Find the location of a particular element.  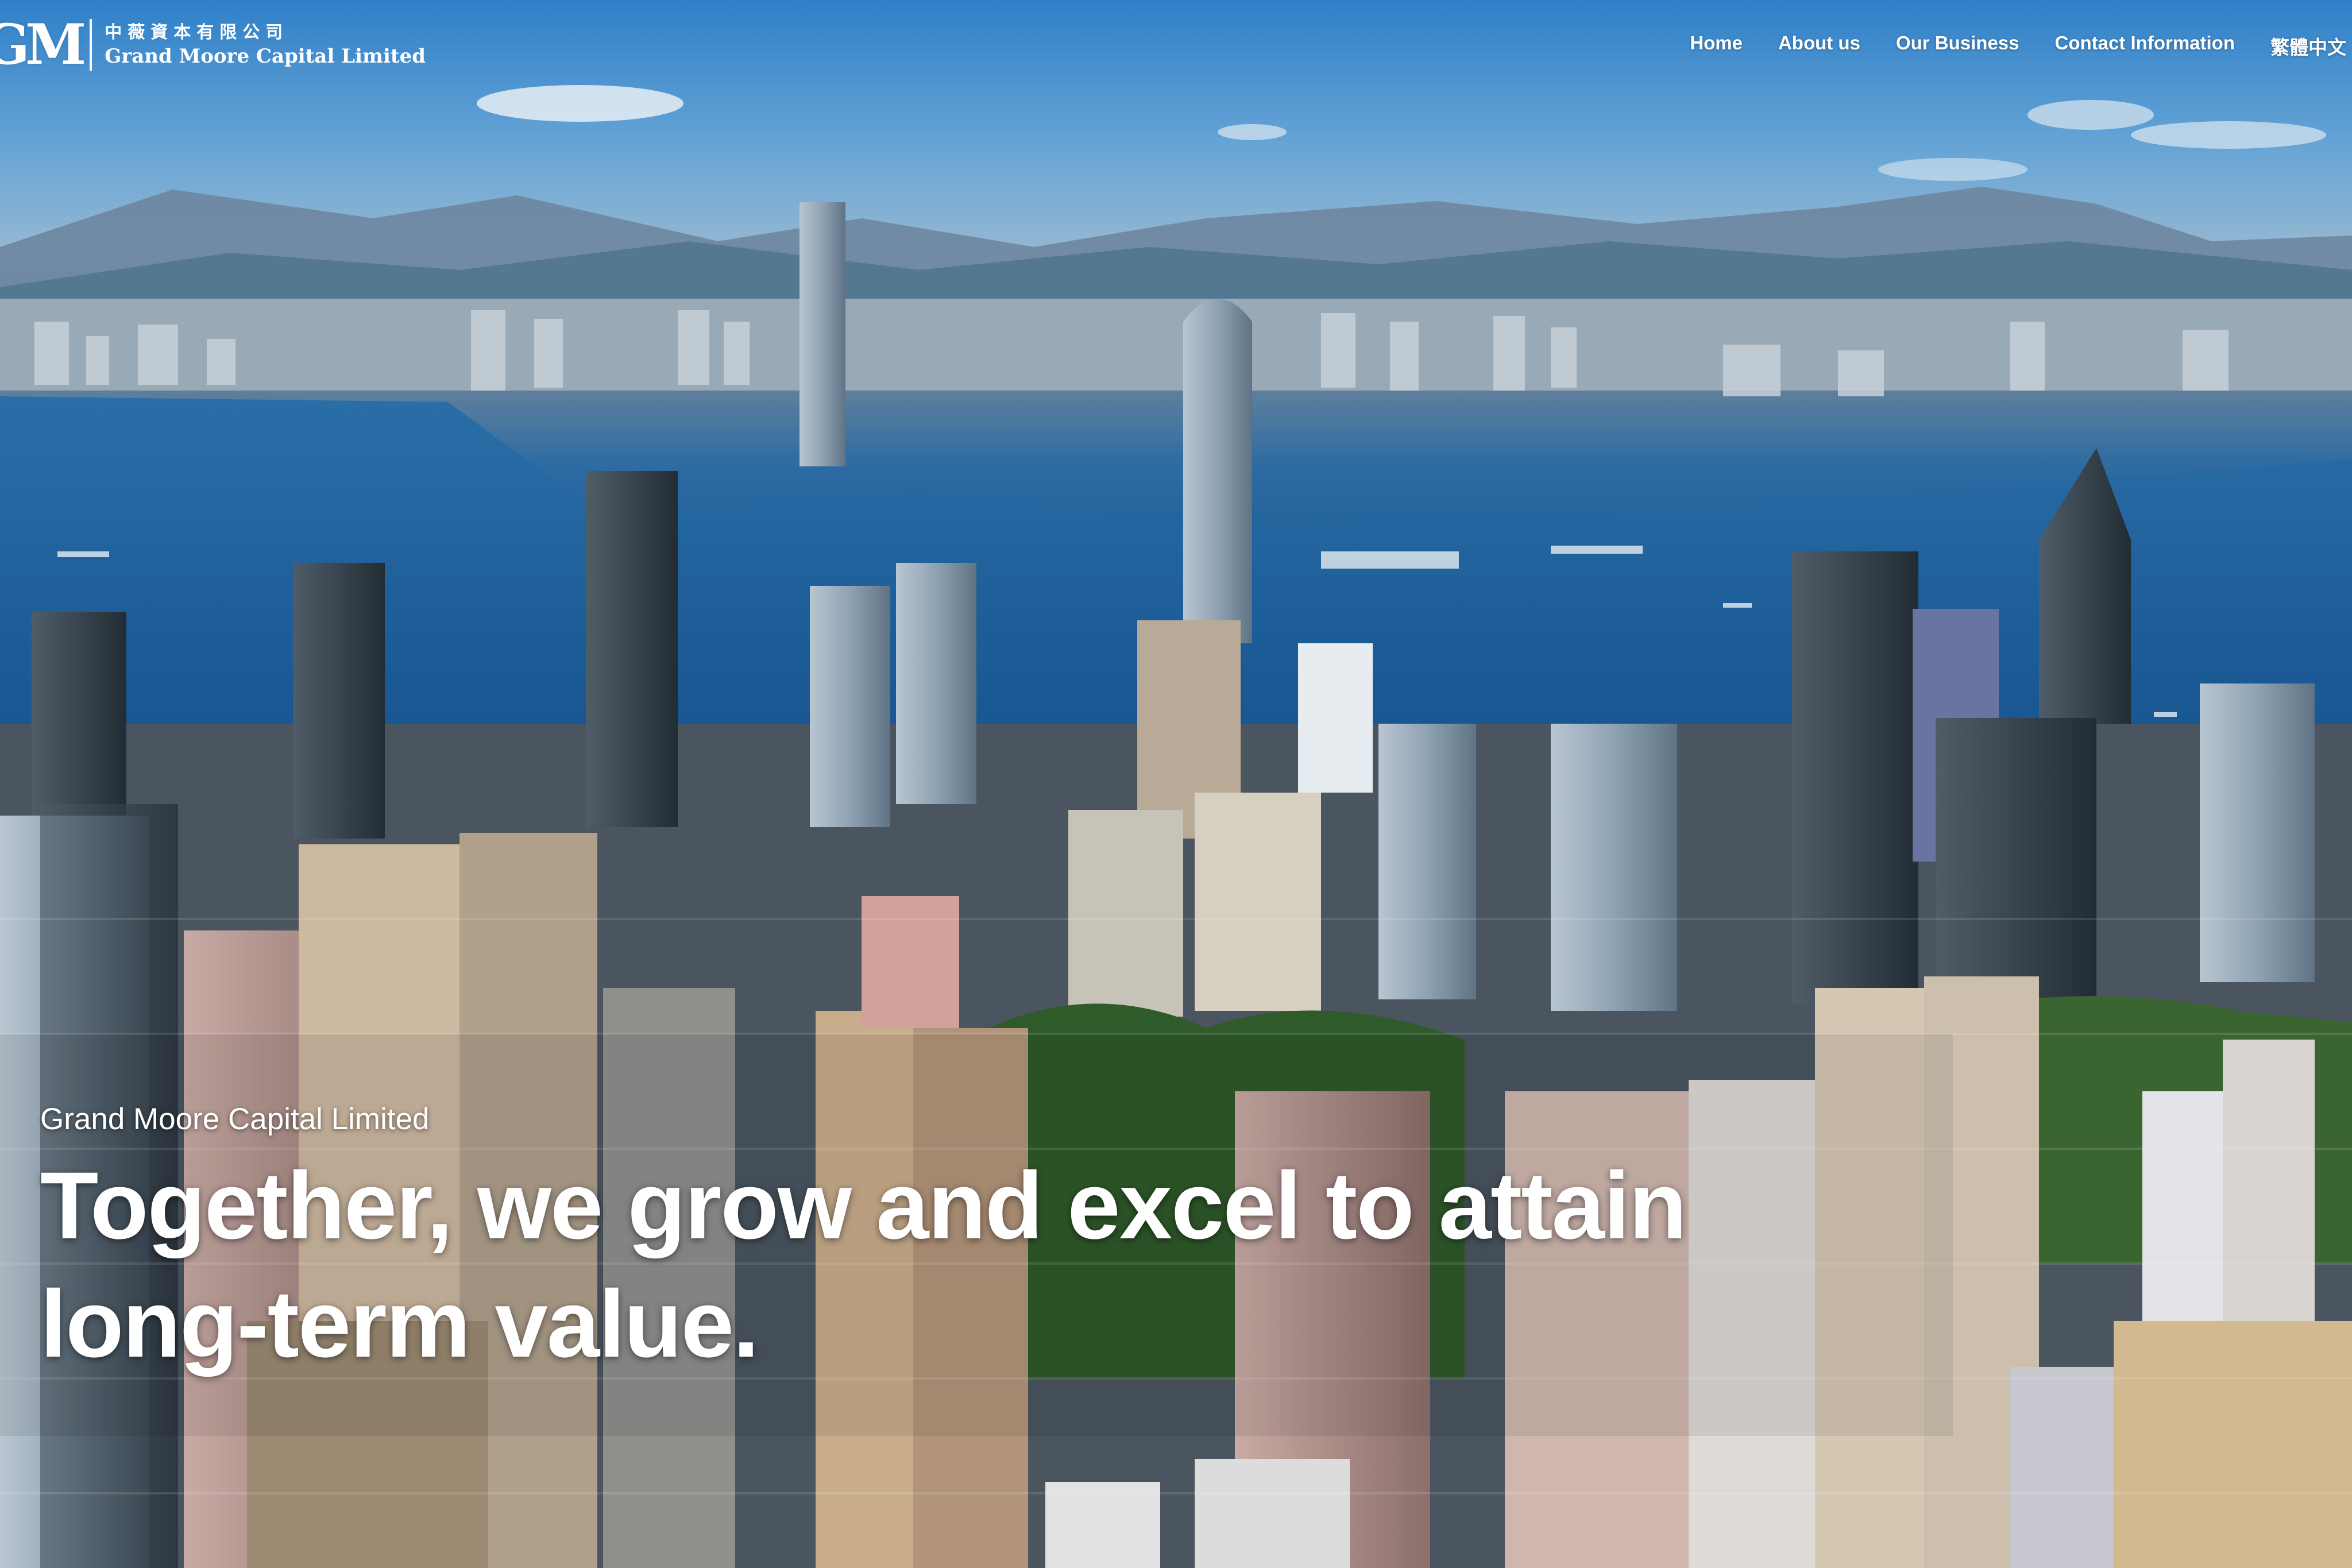

gm-logo-mark: GM is located at coordinates (43, 44).